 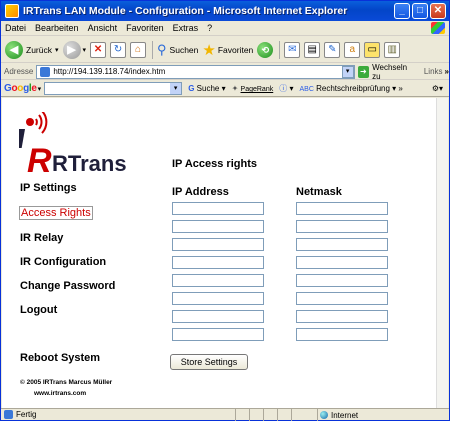 What do you see at coordinates (447, 71) in the screenshot?
I see `chevron-right-icon: »` at bounding box center [447, 71].